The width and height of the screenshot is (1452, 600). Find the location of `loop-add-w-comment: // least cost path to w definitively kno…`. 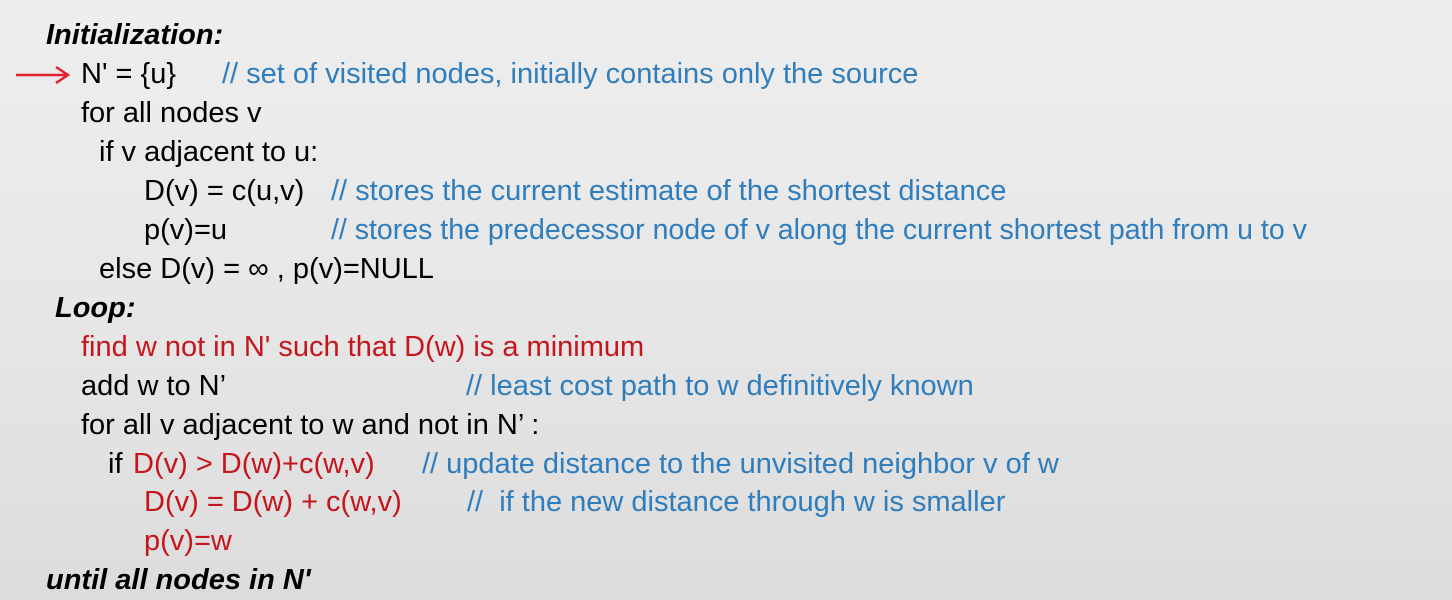

loop-add-w-comment: // least cost path to w definitively kno… is located at coordinates (720, 386).